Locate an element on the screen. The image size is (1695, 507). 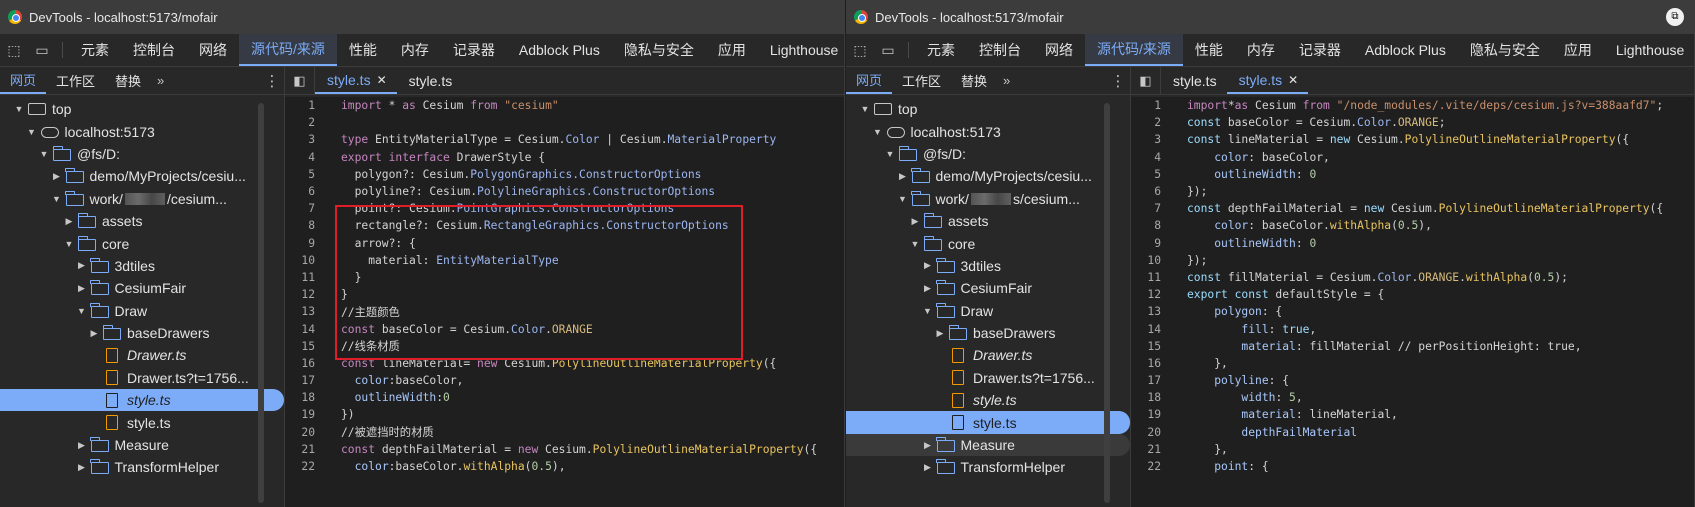
tree-item: ▼ Draw is located at coordinates (988, 311).